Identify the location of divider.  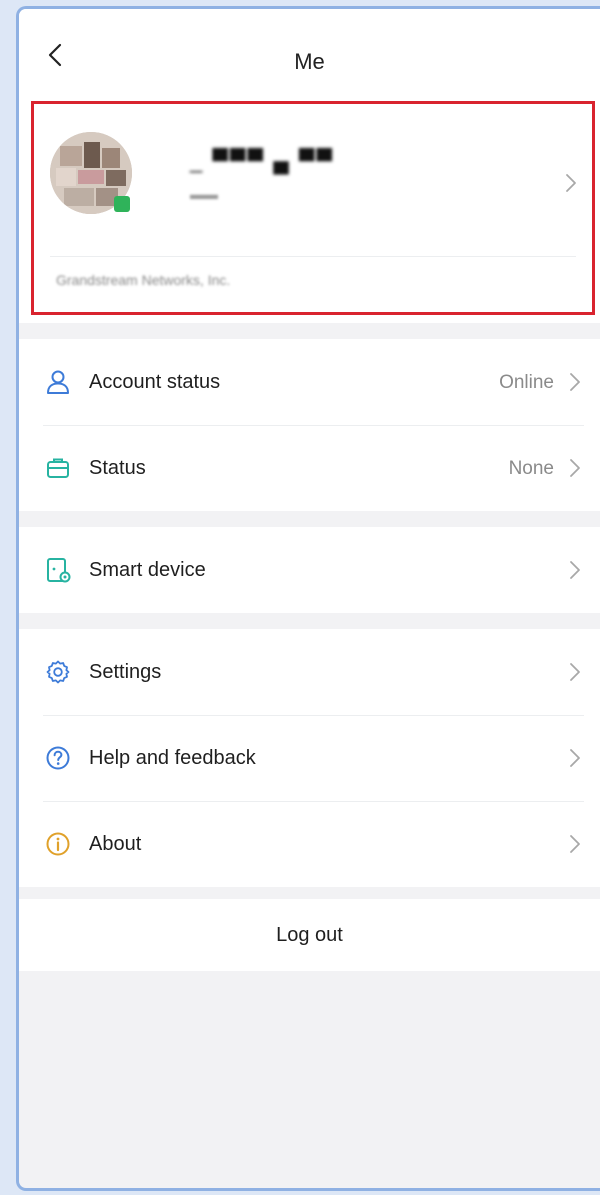
(313, 256).